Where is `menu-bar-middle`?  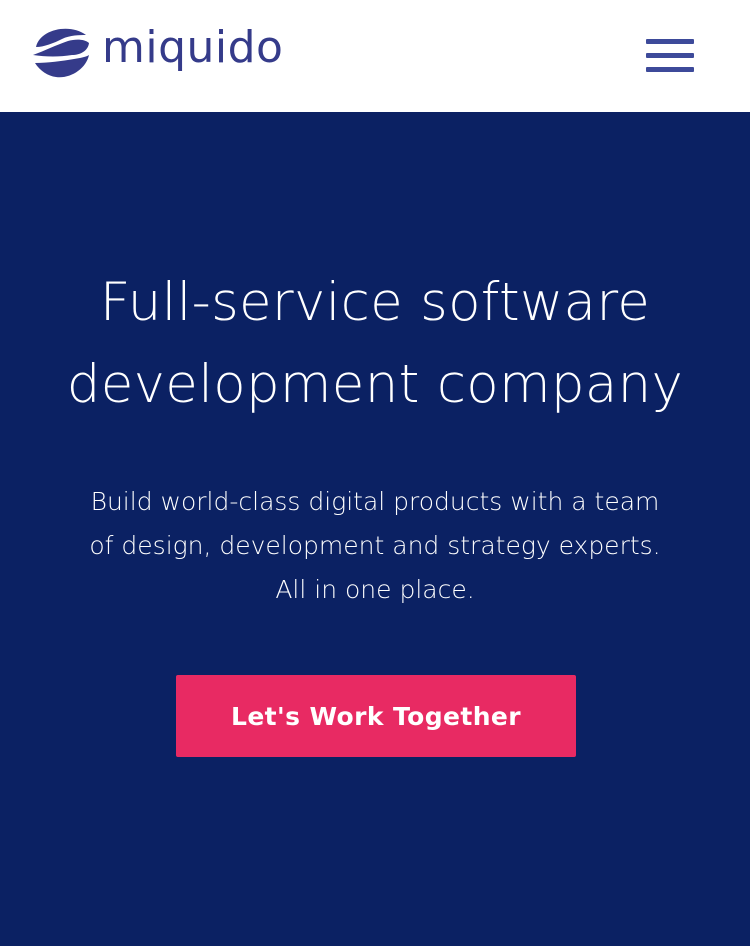
menu-bar-middle is located at coordinates (670, 55).